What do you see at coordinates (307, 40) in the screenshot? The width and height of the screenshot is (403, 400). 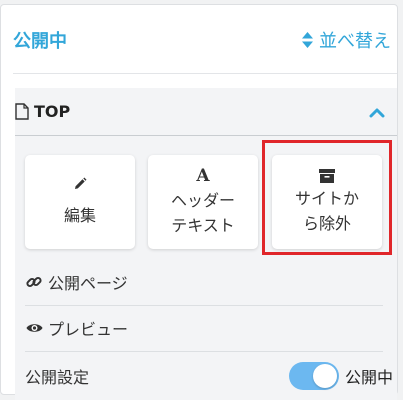 I see `sort-icon` at bounding box center [307, 40].